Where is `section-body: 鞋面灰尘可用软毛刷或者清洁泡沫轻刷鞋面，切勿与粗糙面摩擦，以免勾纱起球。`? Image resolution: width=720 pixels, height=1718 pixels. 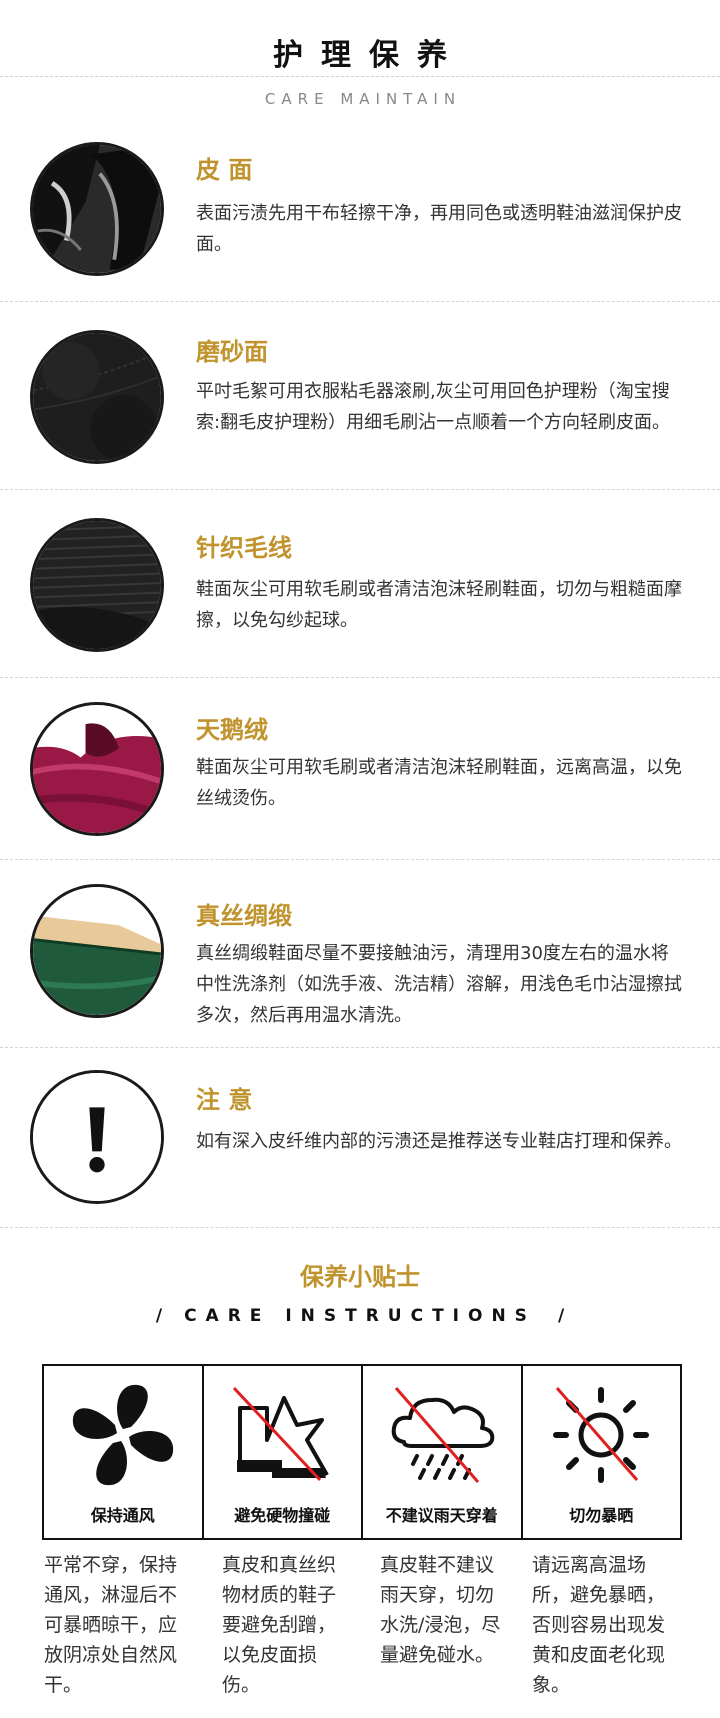
section-body: 鞋面灰尘可用软毛刷或者清洁泡沫轻刷鞋面，切勿与粗糙面摩擦，以免勾纱起球。 is located at coordinates (439, 605).